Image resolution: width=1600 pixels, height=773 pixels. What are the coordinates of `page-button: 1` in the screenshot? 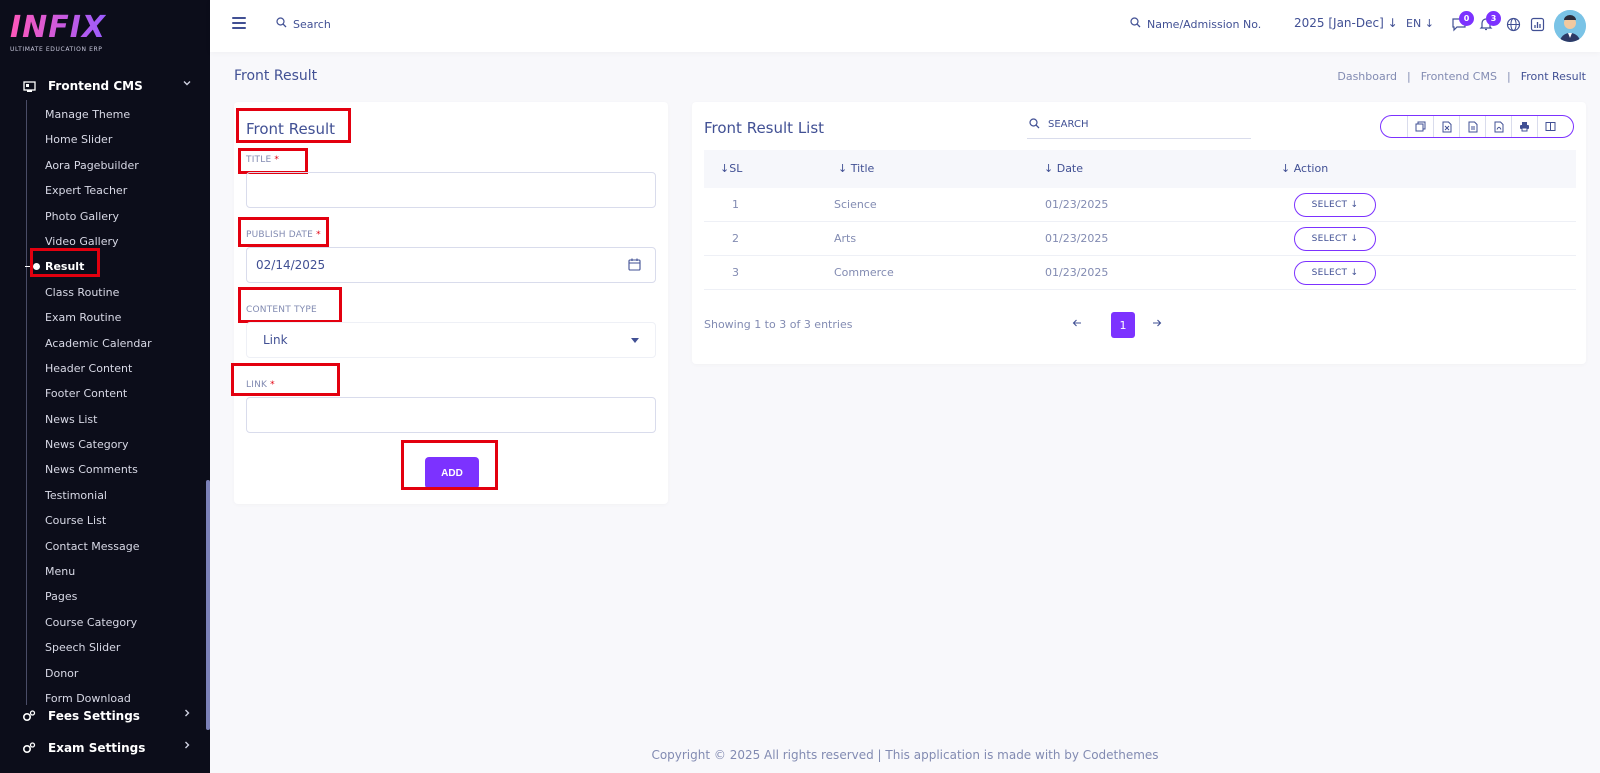 It's located at (1123, 325).